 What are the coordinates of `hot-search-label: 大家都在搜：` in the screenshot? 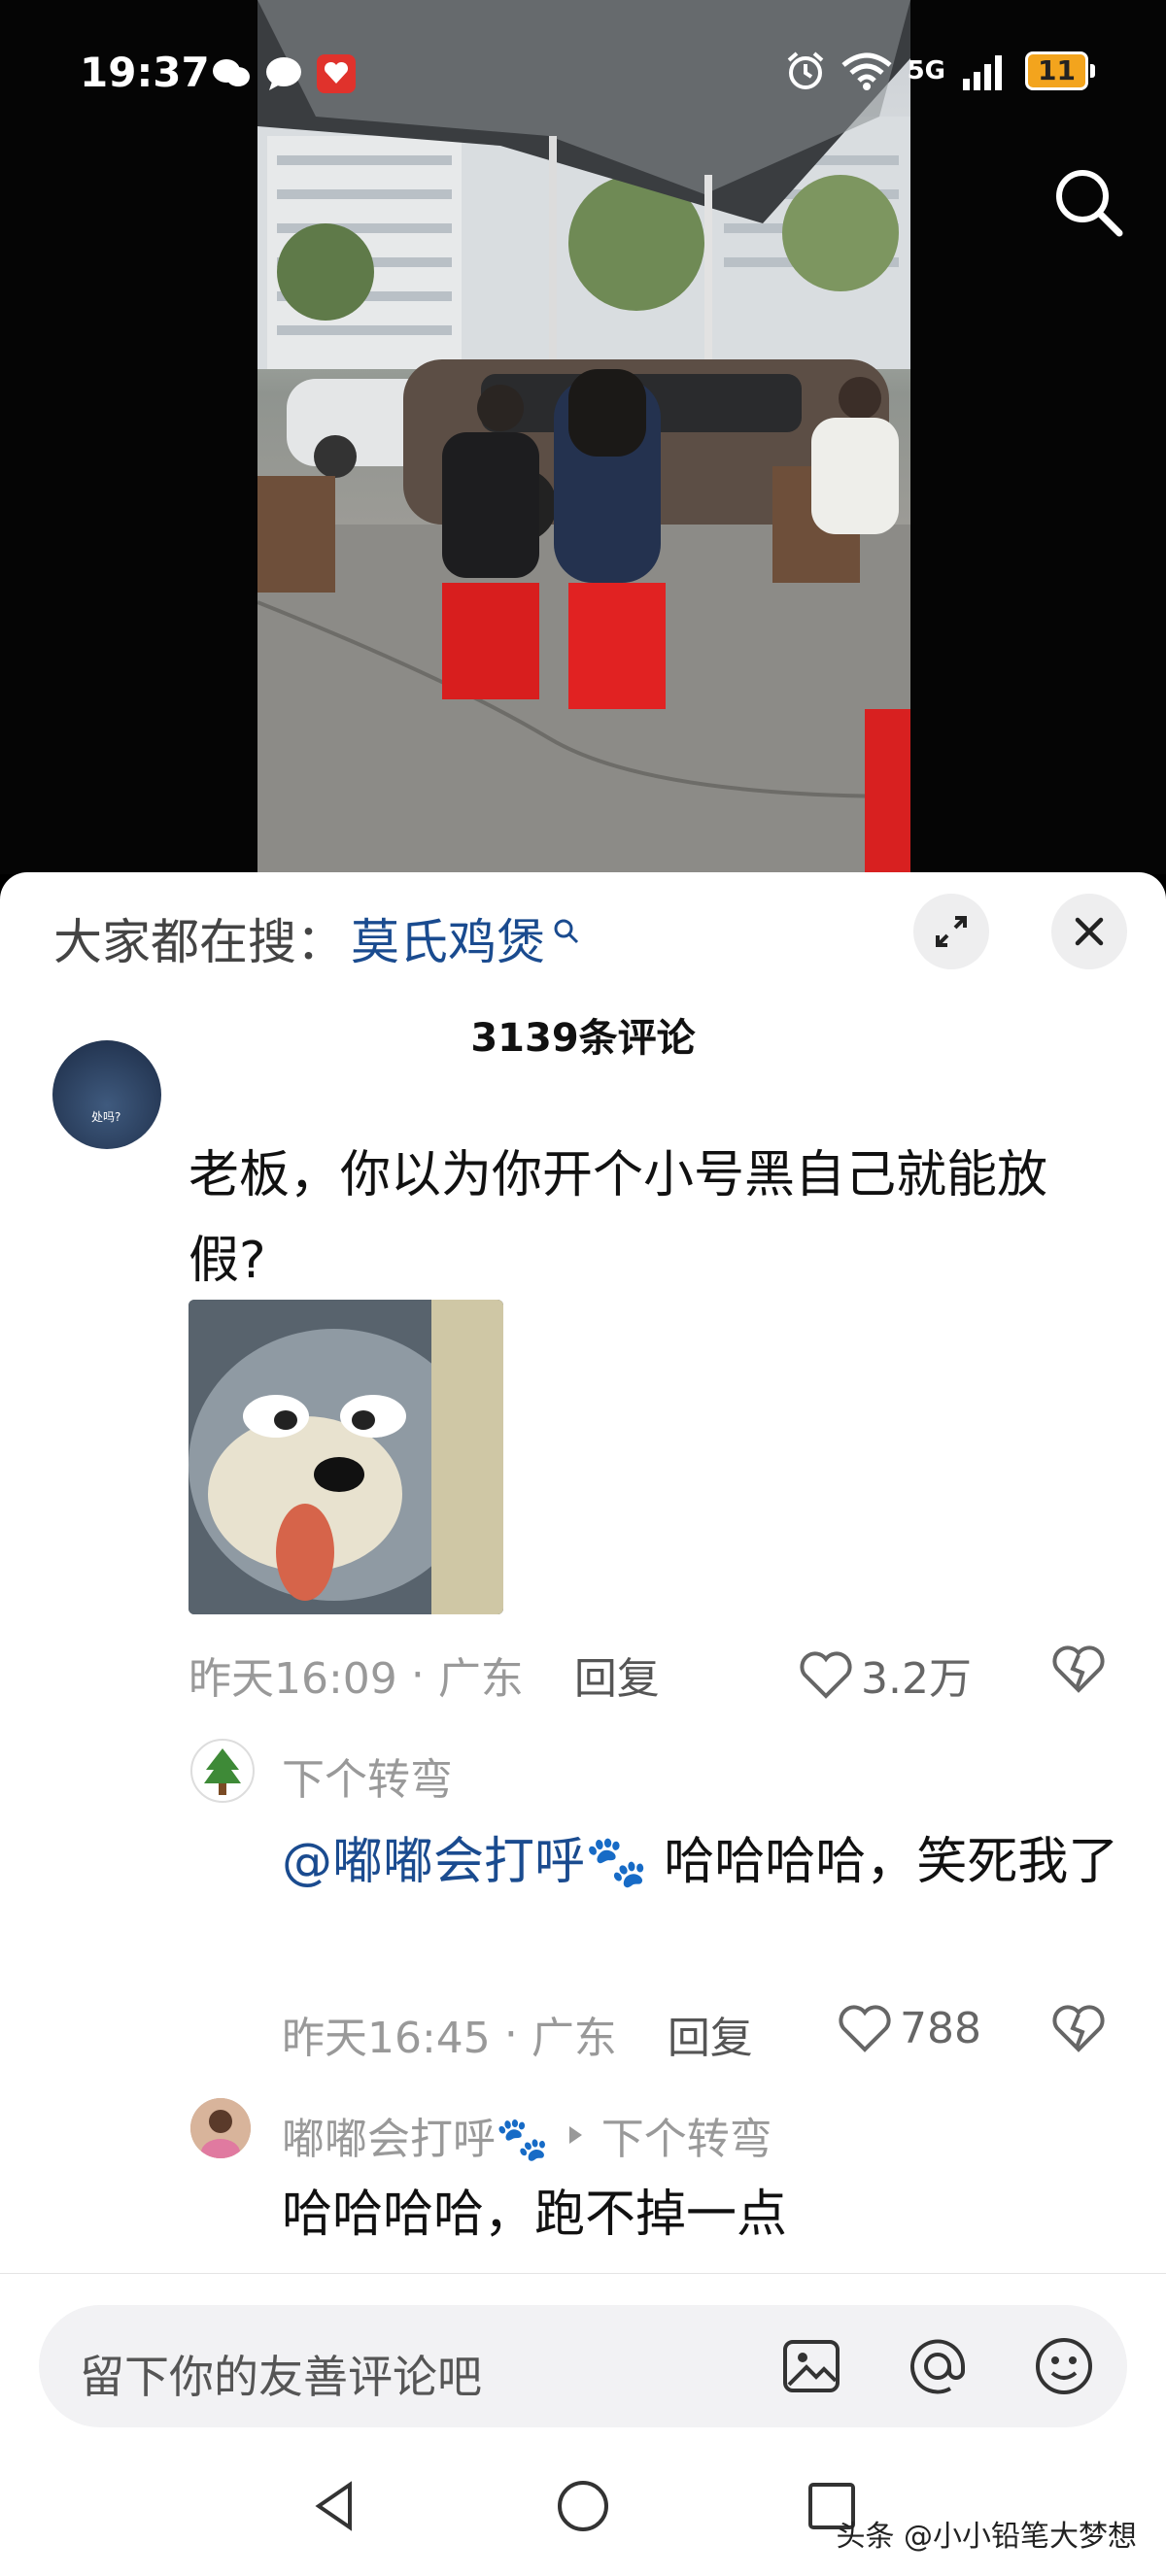 It's located at (199, 942).